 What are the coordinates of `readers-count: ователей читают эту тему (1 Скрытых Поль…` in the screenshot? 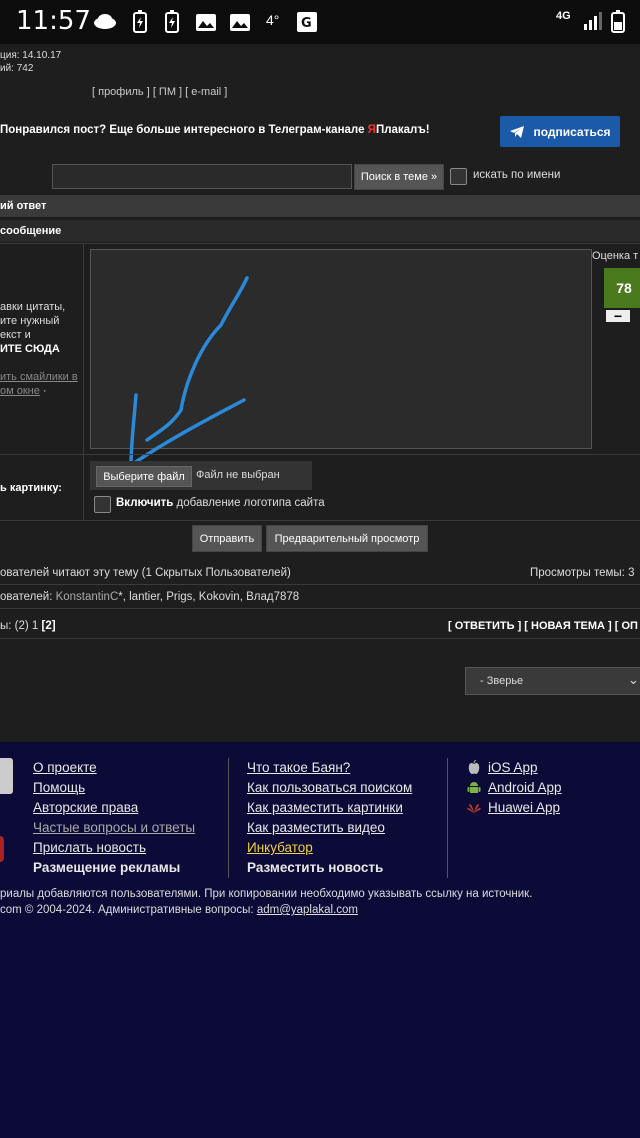 It's located at (145, 573).